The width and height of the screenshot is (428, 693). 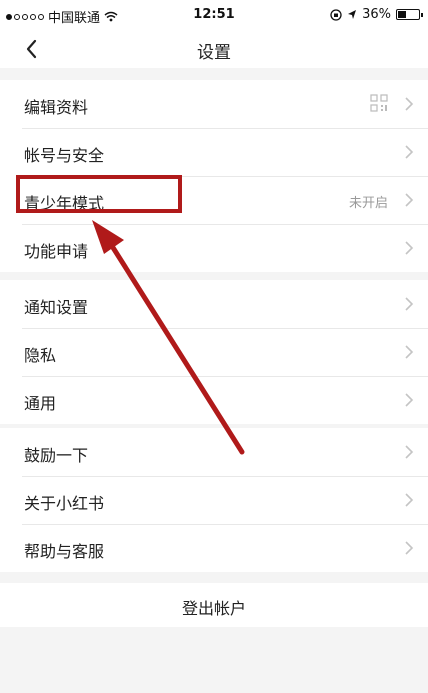 What do you see at coordinates (64, 503) in the screenshot?
I see `row-label: 关于小红书` at bounding box center [64, 503].